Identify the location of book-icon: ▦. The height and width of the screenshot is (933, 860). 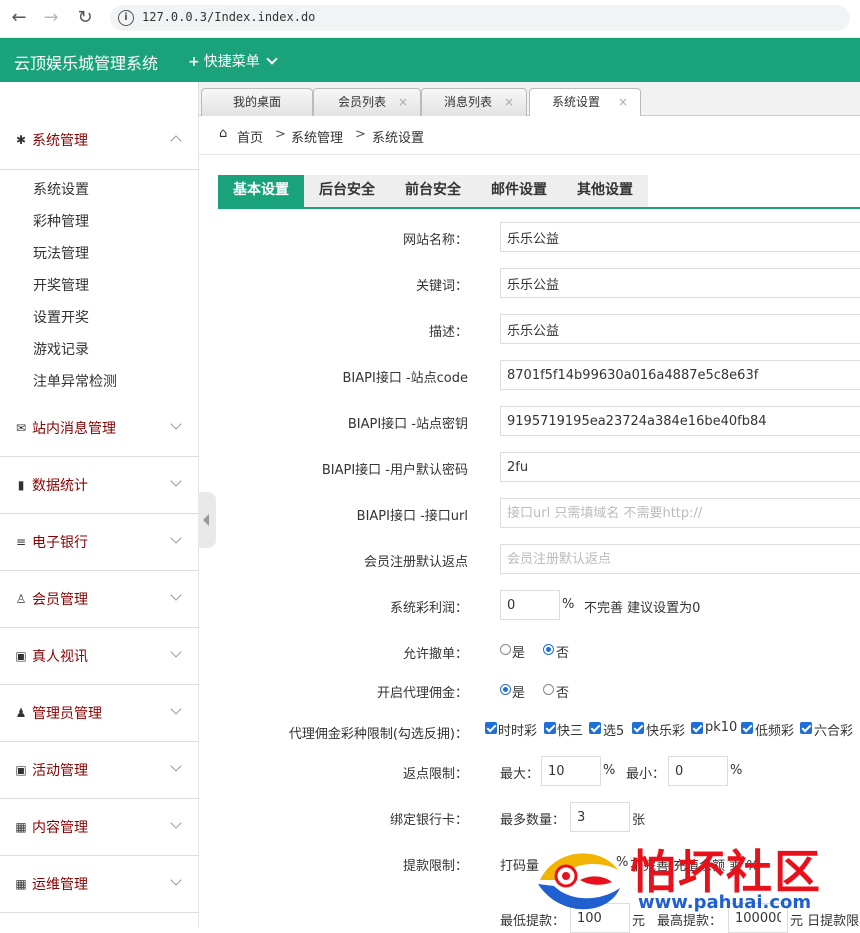
(21, 827).